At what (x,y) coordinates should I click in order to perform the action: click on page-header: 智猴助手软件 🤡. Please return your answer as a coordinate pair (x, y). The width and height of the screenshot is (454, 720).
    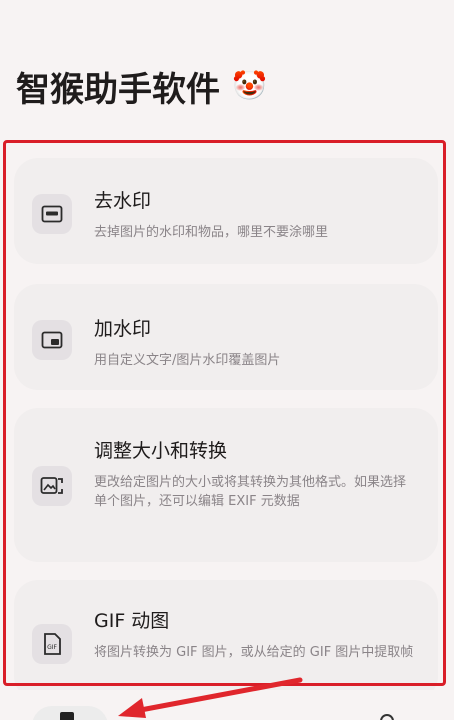
    Looking at the image, I should click on (141, 86).